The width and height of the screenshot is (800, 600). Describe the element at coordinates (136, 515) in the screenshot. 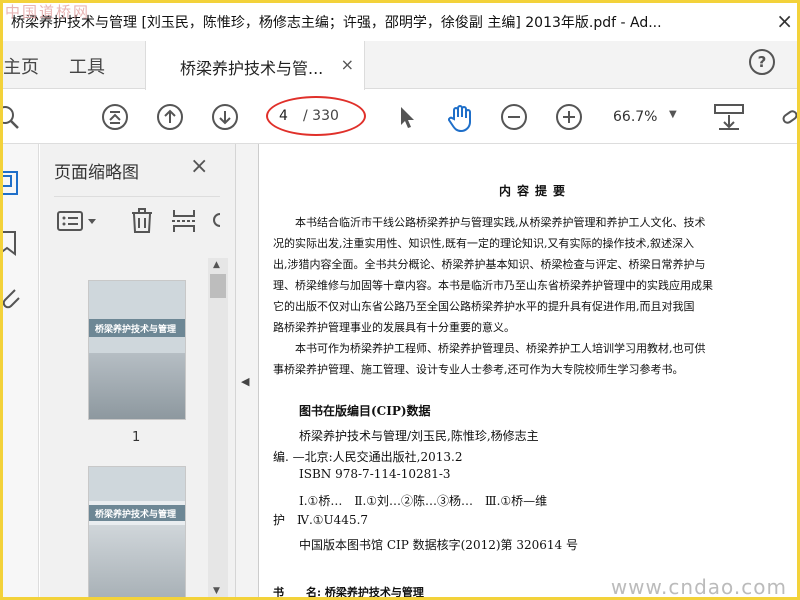

I see `thumbnail-2-title: 桥梁养护技术与管理` at that location.